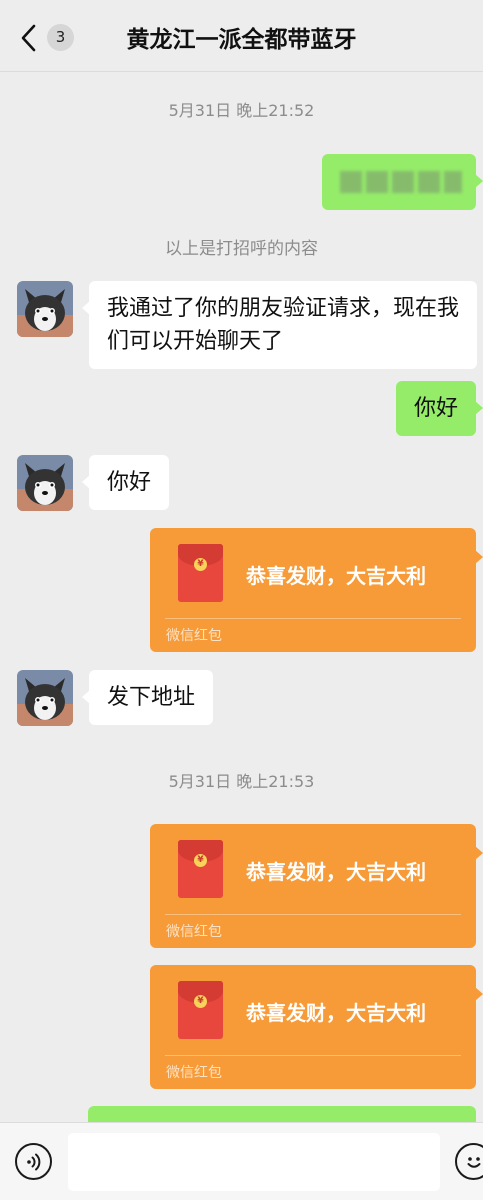  What do you see at coordinates (28, 38) in the screenshot?
I see `chevron-left-icon` at bounding box center [28, 38].